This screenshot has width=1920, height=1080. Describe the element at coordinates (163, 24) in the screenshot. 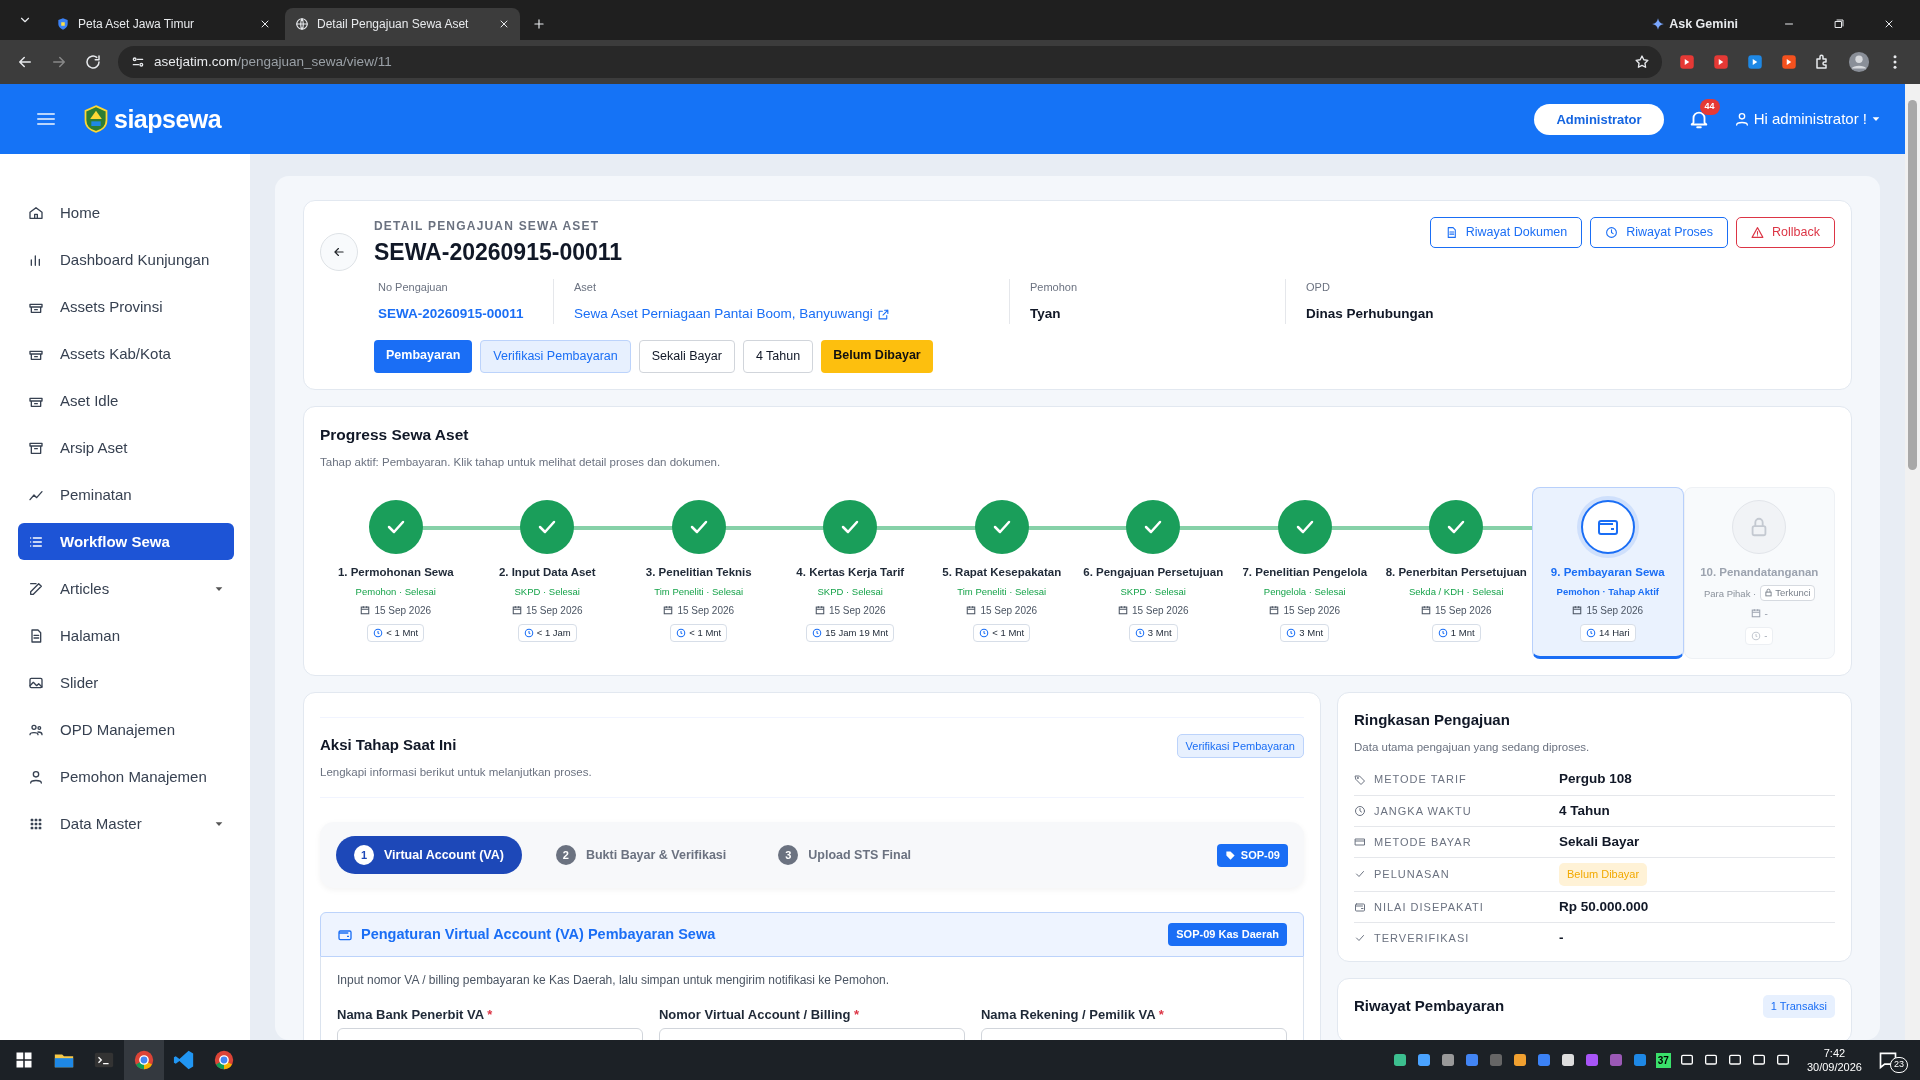

I see `browser-tab: Peta Aset Jawa Timur` at that location.